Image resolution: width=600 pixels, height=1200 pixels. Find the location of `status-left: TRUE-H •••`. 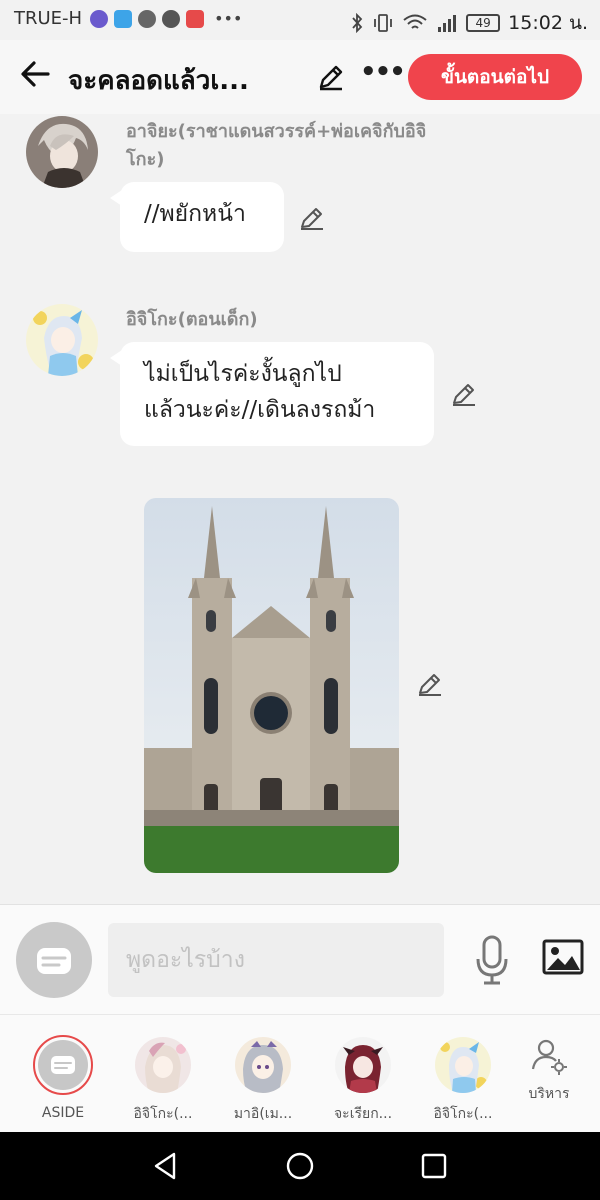

status-left: TRUE-H ••• is located at coordinates (128, 18).